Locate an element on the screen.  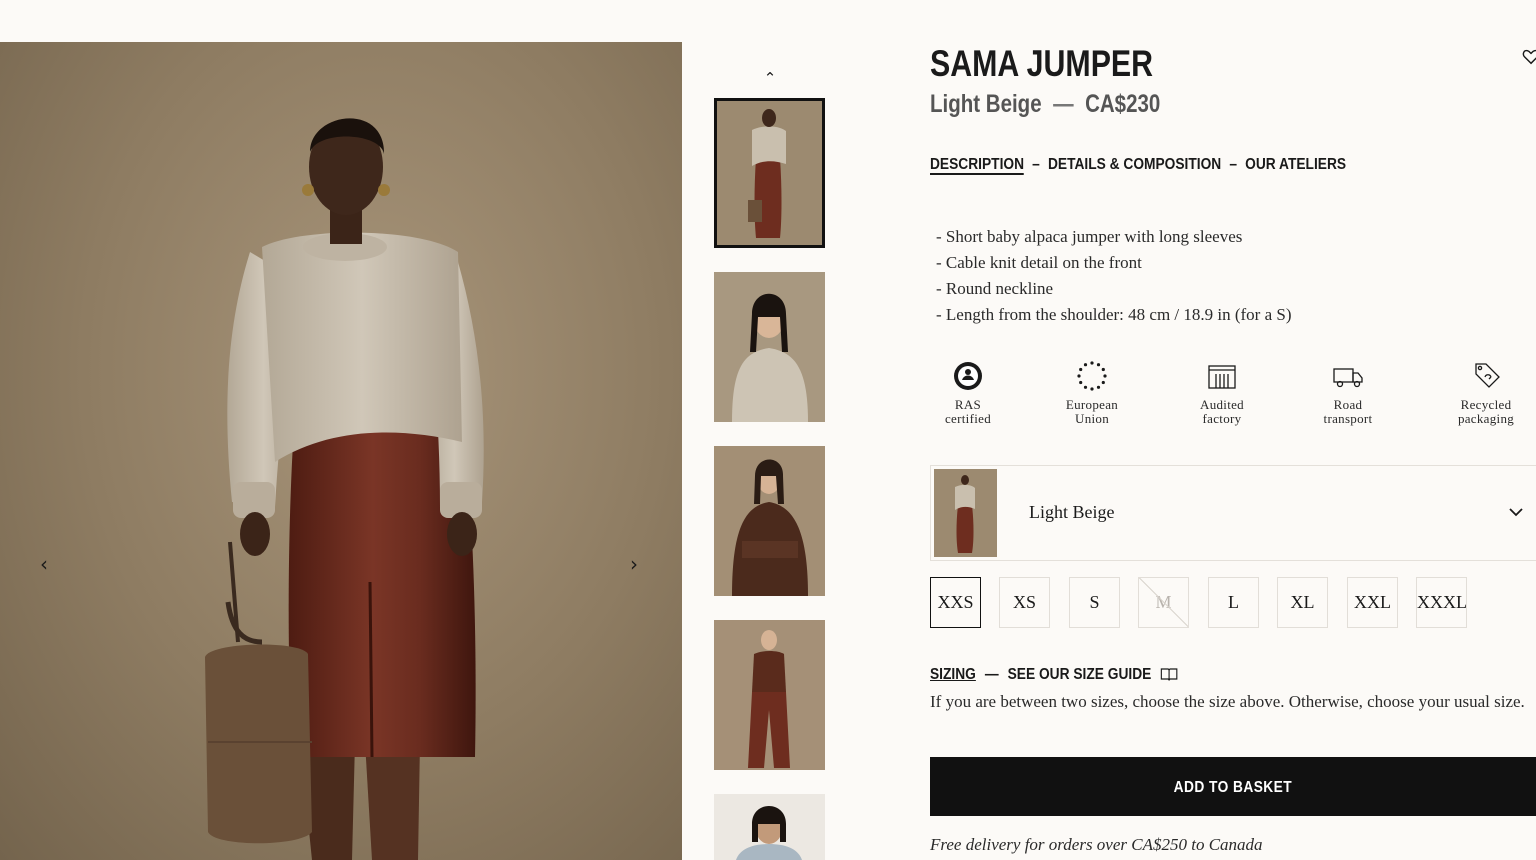
size-button-m: M is located at coordinates (1163, 602).